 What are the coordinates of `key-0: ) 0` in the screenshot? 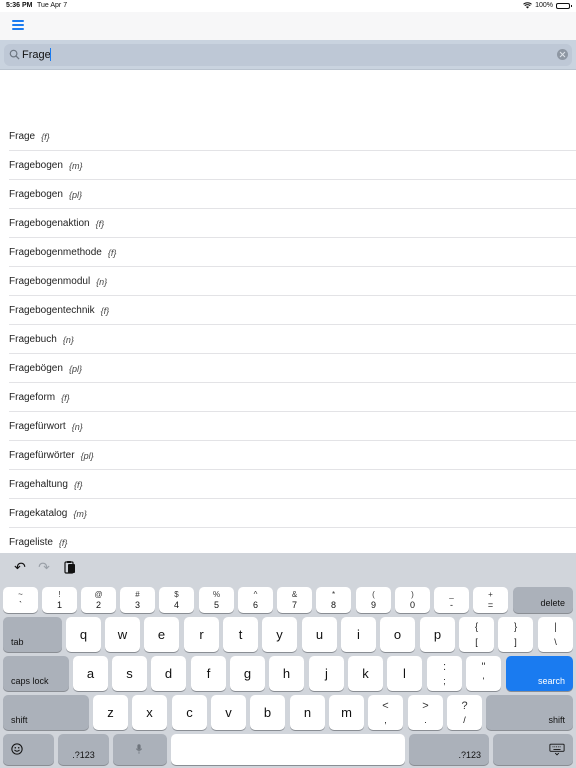 It's located at (412, 600).